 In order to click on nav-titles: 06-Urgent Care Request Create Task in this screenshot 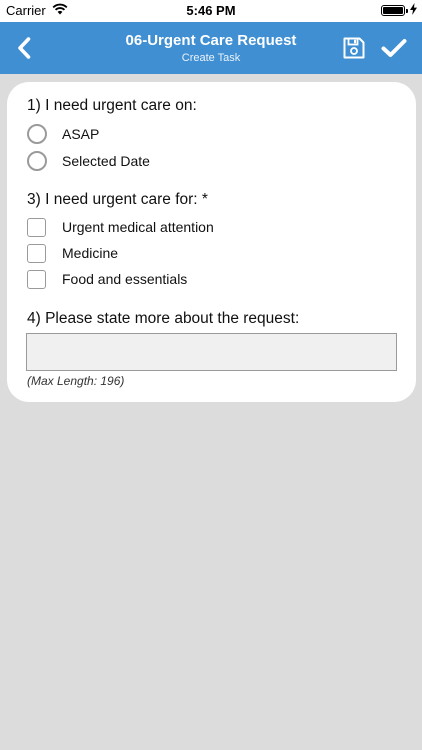, I will do `click(211, 48)`.